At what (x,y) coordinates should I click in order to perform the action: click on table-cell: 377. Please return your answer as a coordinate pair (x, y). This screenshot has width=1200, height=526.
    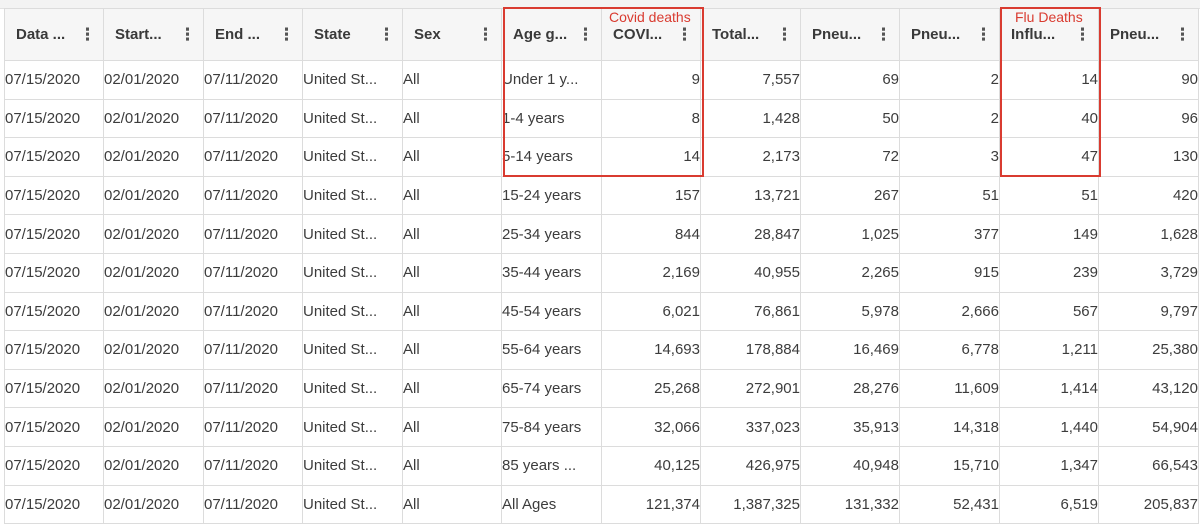
    Looking at the image, I should click on (949, 234).